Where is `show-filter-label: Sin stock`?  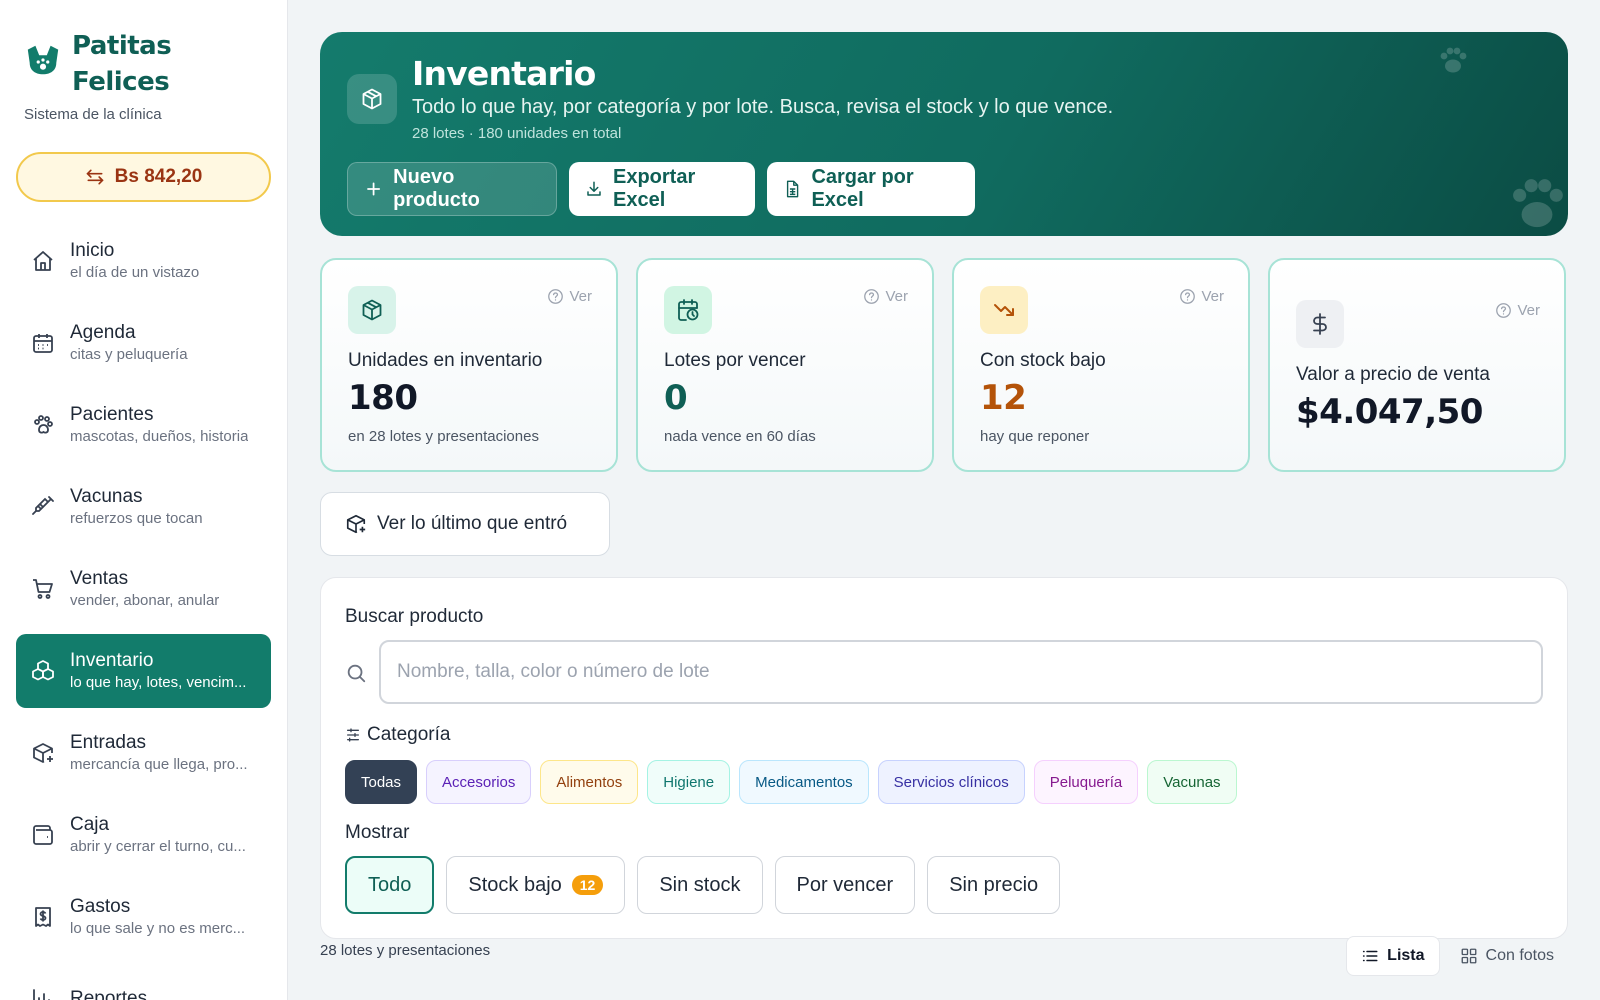 show-filter-label: Sin stock is located at coordinates (700, 884).